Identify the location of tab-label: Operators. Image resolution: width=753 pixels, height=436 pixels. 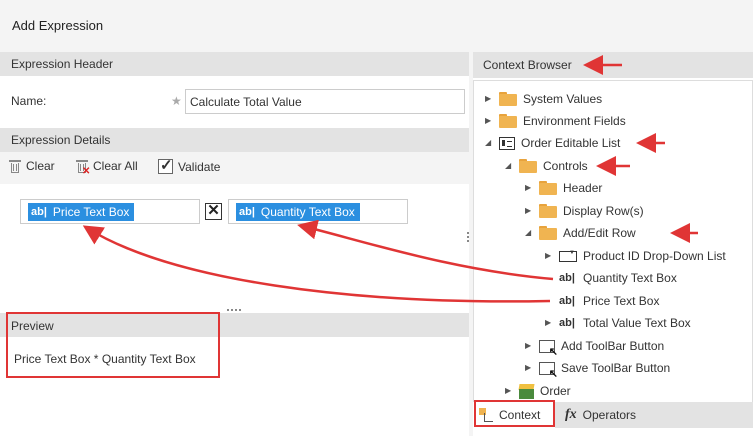
(609, 415).